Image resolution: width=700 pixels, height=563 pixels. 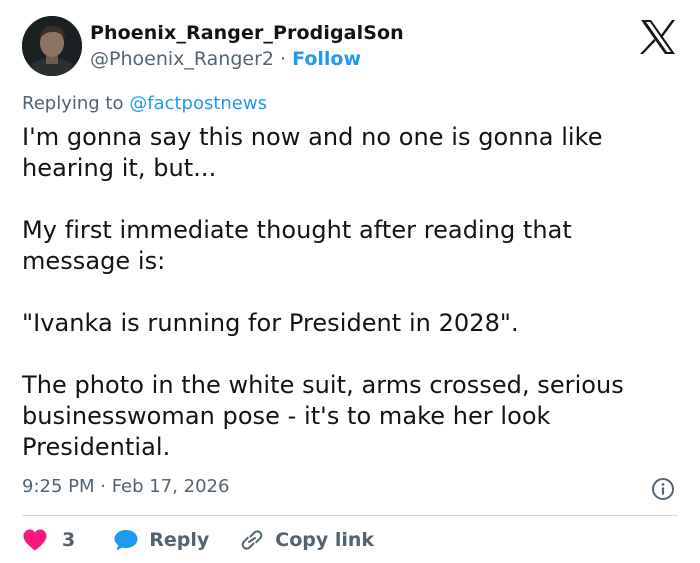 I want to click on info-icon, so click(x=663, y=489).